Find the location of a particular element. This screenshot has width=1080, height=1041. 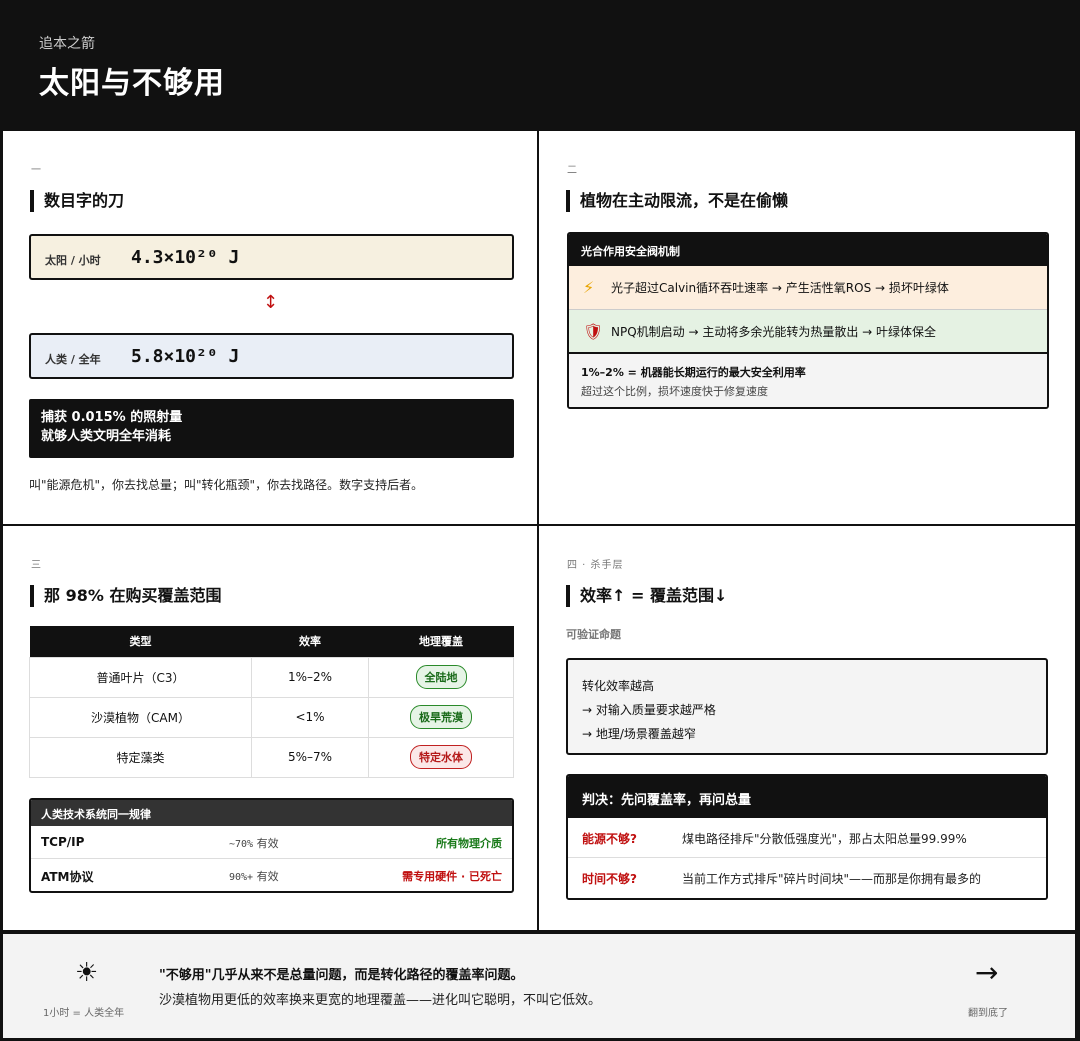

capture-line-2: 就够人类文明全年消耗 is located at coordinates (106, 436).